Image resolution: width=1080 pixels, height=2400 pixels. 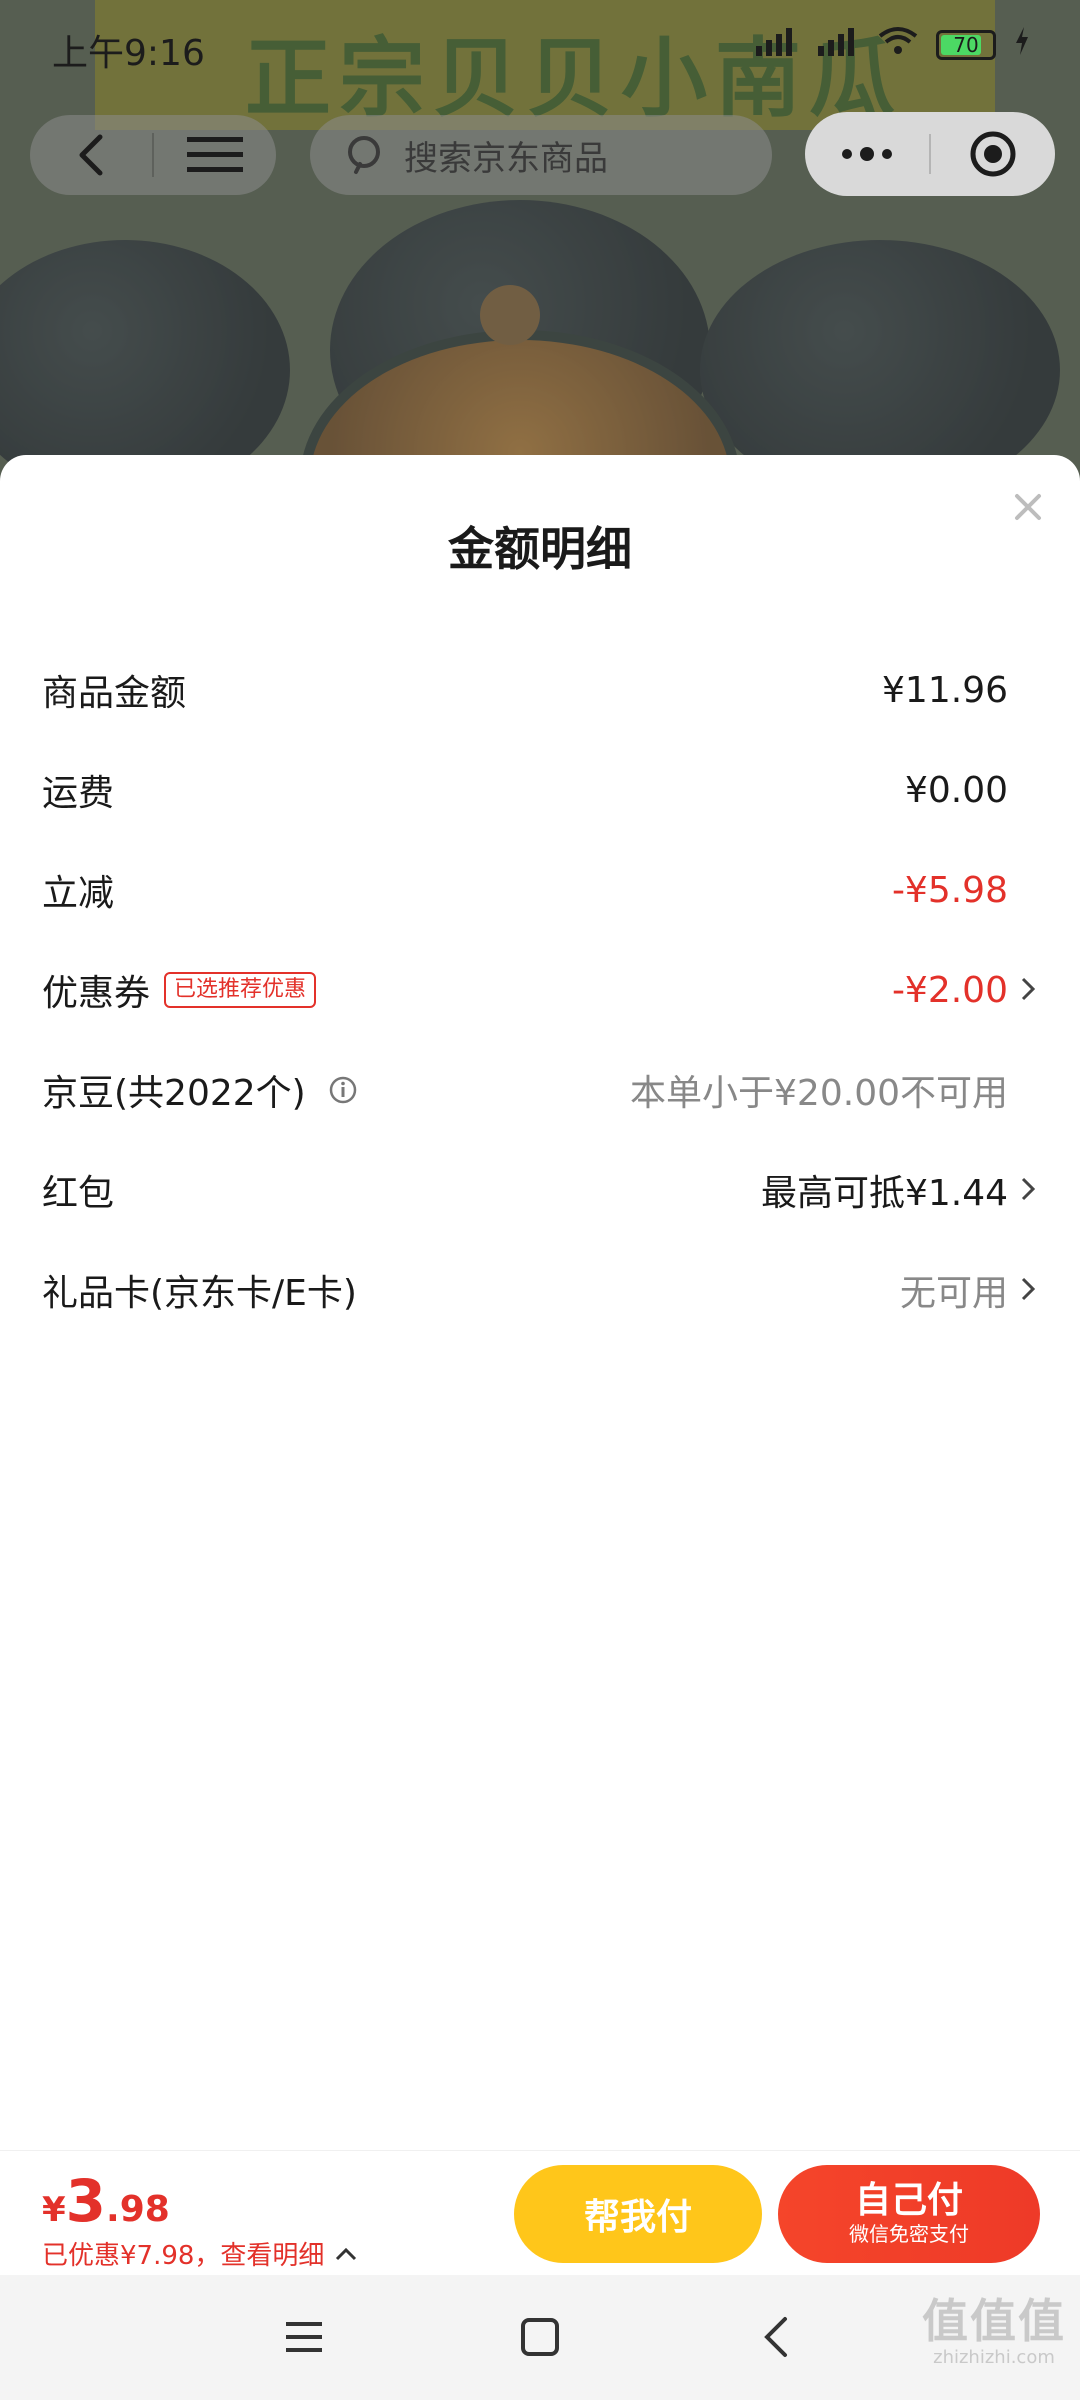 I want to click on system-nav-bar: 值值值 zhizhizhi.com, so click(x=540, y=2337).